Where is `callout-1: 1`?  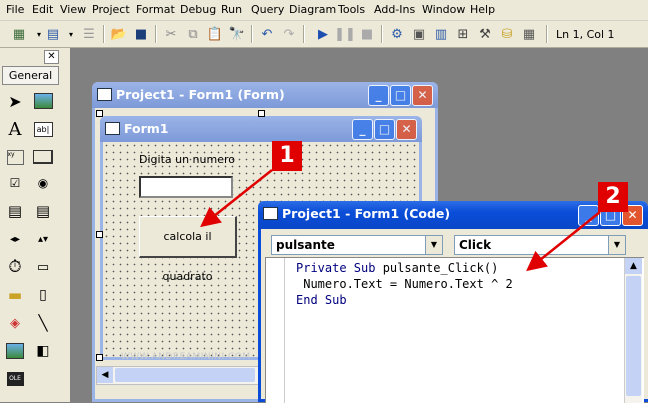 callout-1: 1 is located at coordinates (287, 156).